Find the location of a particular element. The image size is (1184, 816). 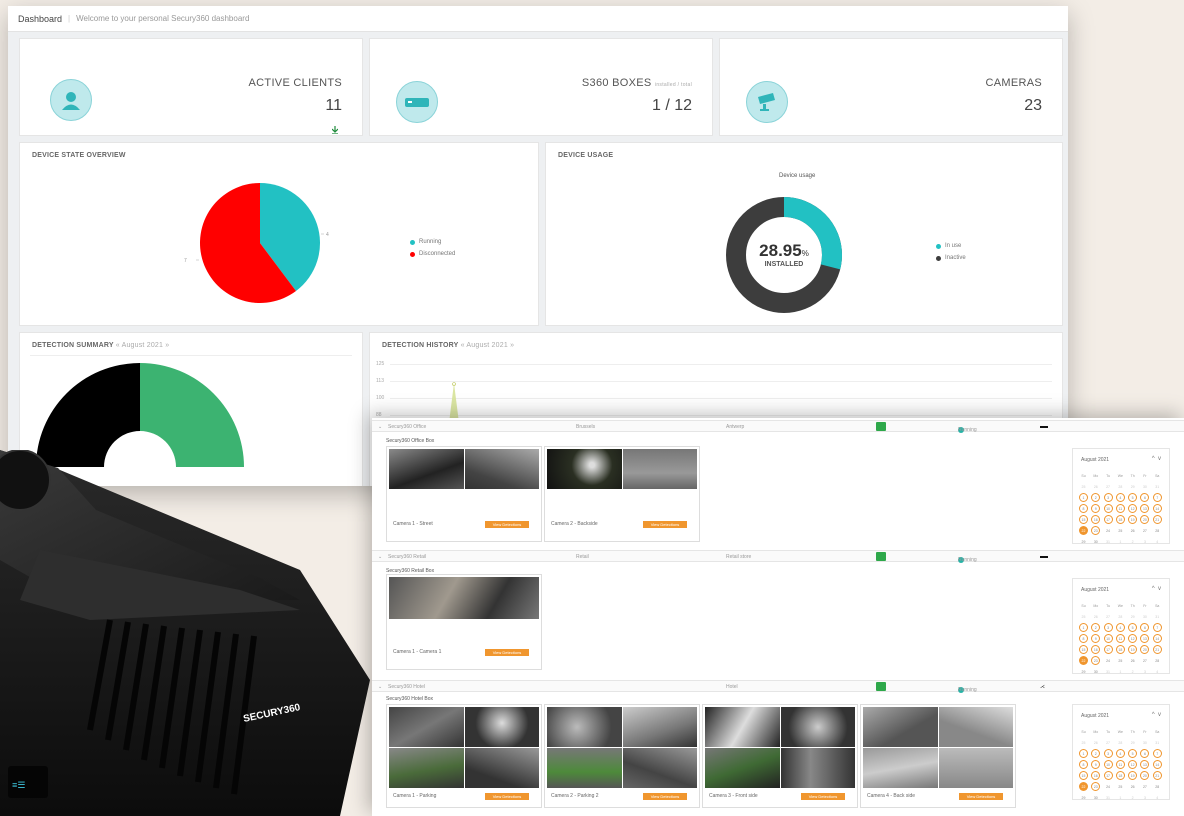

camera-card: Camera 1 - Street View Detections is located at coordinates (464, 494).